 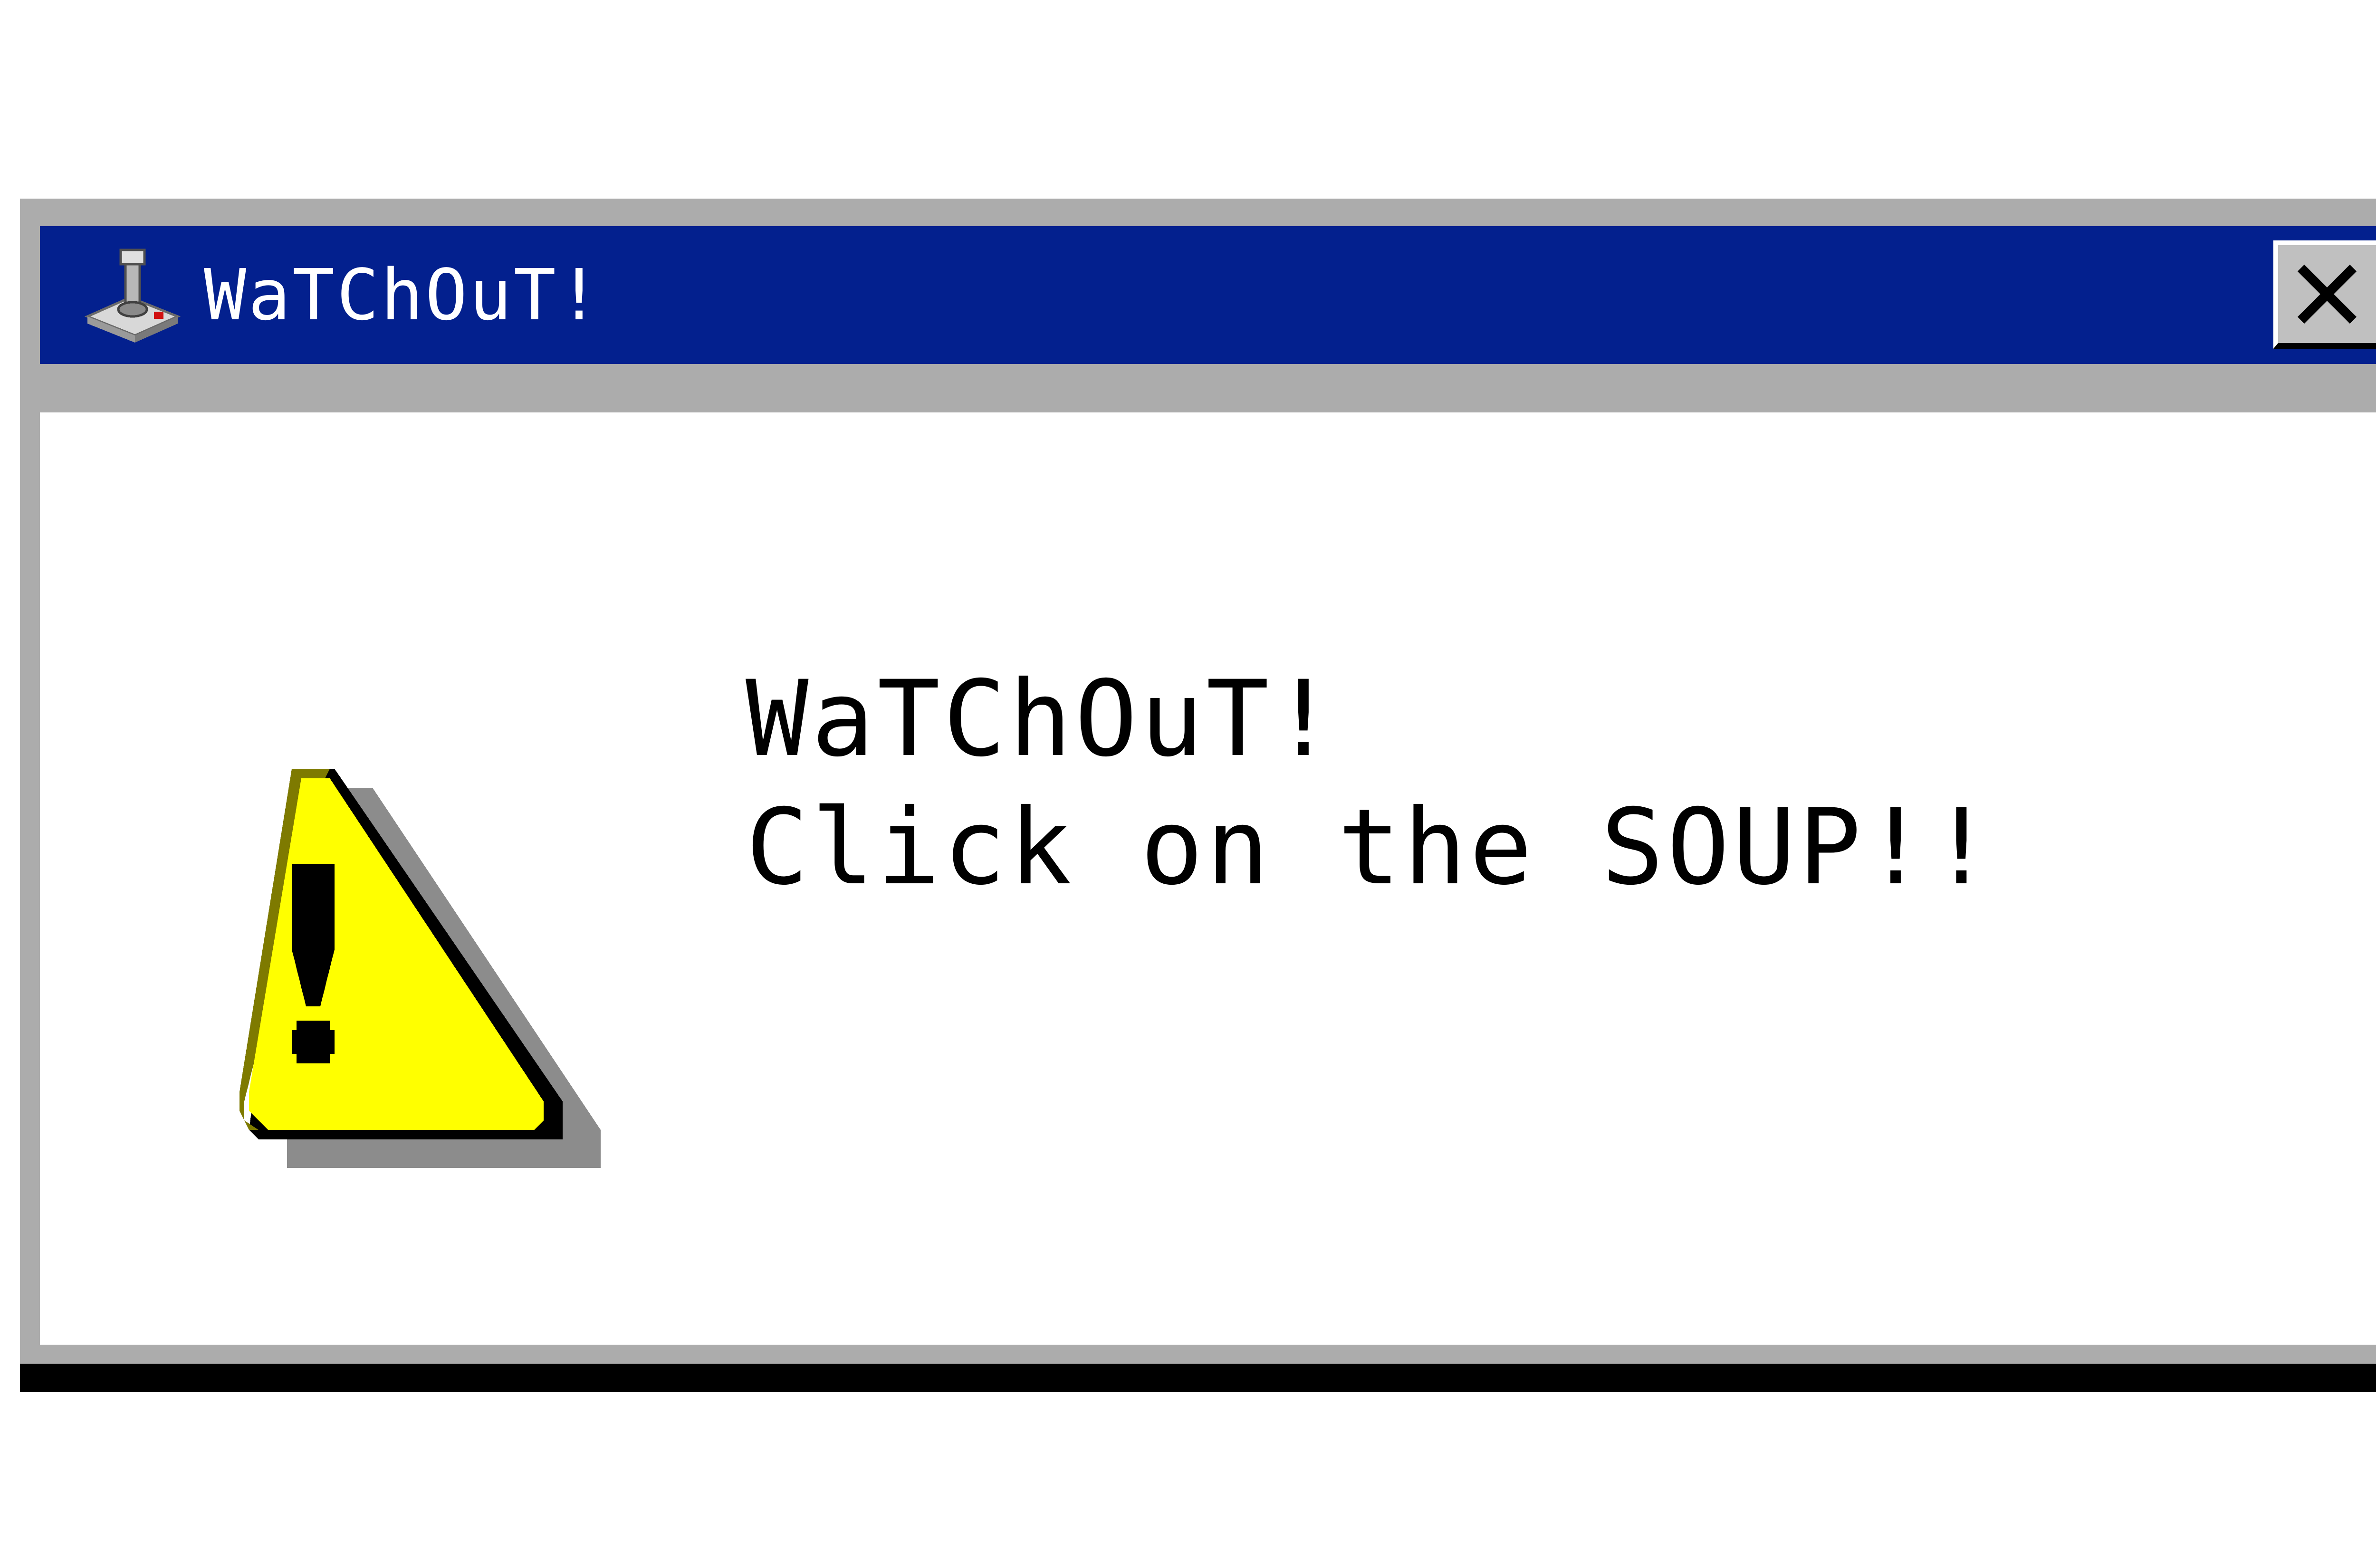 What do you see at coordinates (1042, 719) in the screenshot?
I see `message-heading: WaTChOuT!` at bounding box center [1042, 719].